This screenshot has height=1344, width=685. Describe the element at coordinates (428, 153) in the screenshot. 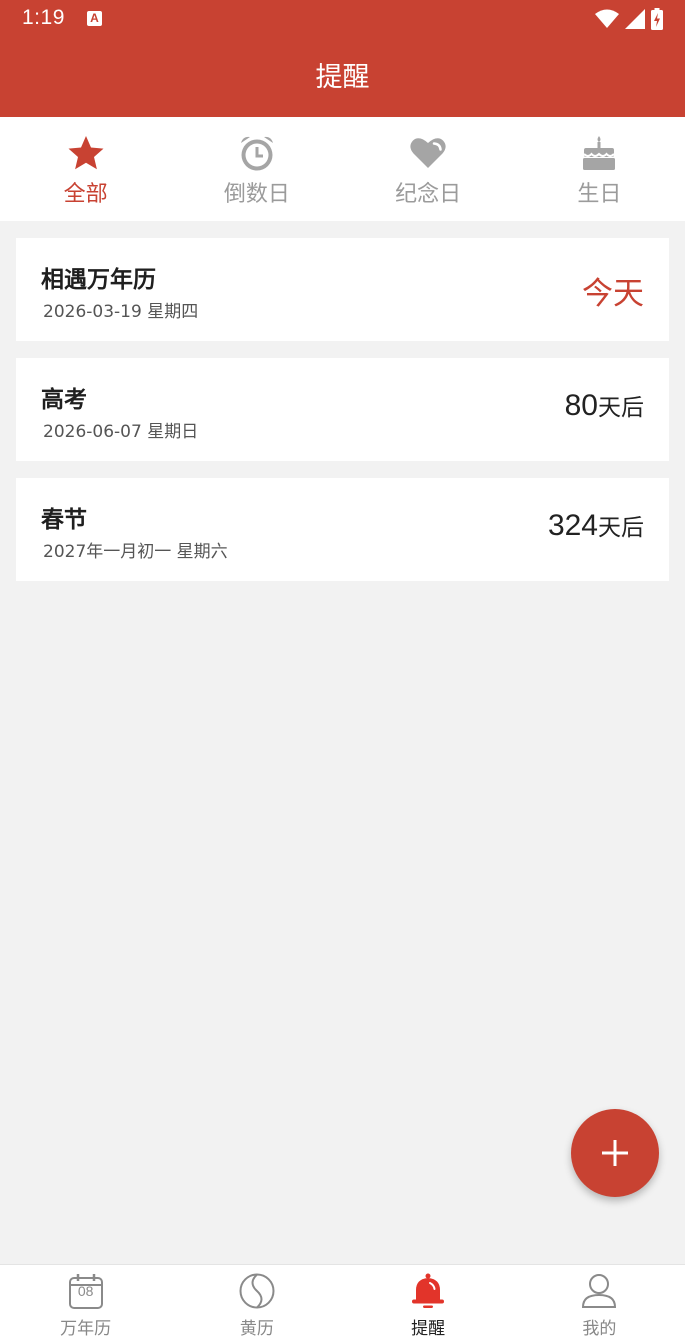

I see `heart-icon` at that location.